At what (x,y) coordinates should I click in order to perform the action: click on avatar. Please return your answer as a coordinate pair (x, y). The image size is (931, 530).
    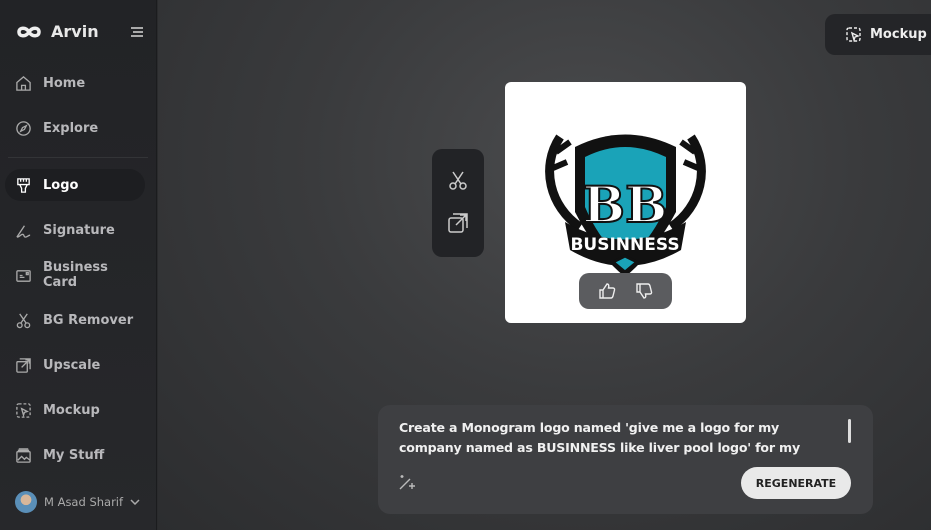
    Looking at the image, I should click on (26, 502).